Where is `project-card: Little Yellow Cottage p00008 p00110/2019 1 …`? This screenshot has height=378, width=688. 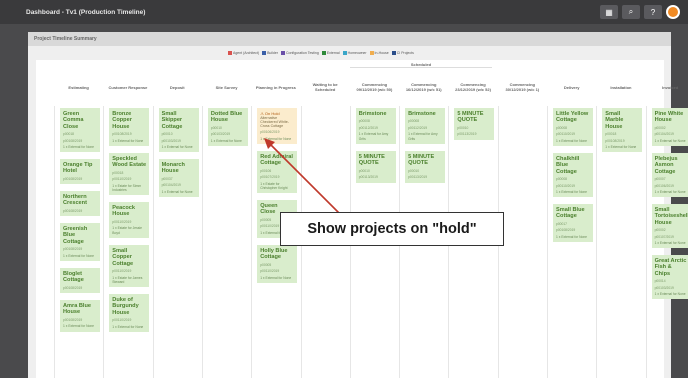
project-card: Little Yellow Cottage p00008 p00110/2019 1 … is located at coordinates (573, 127).